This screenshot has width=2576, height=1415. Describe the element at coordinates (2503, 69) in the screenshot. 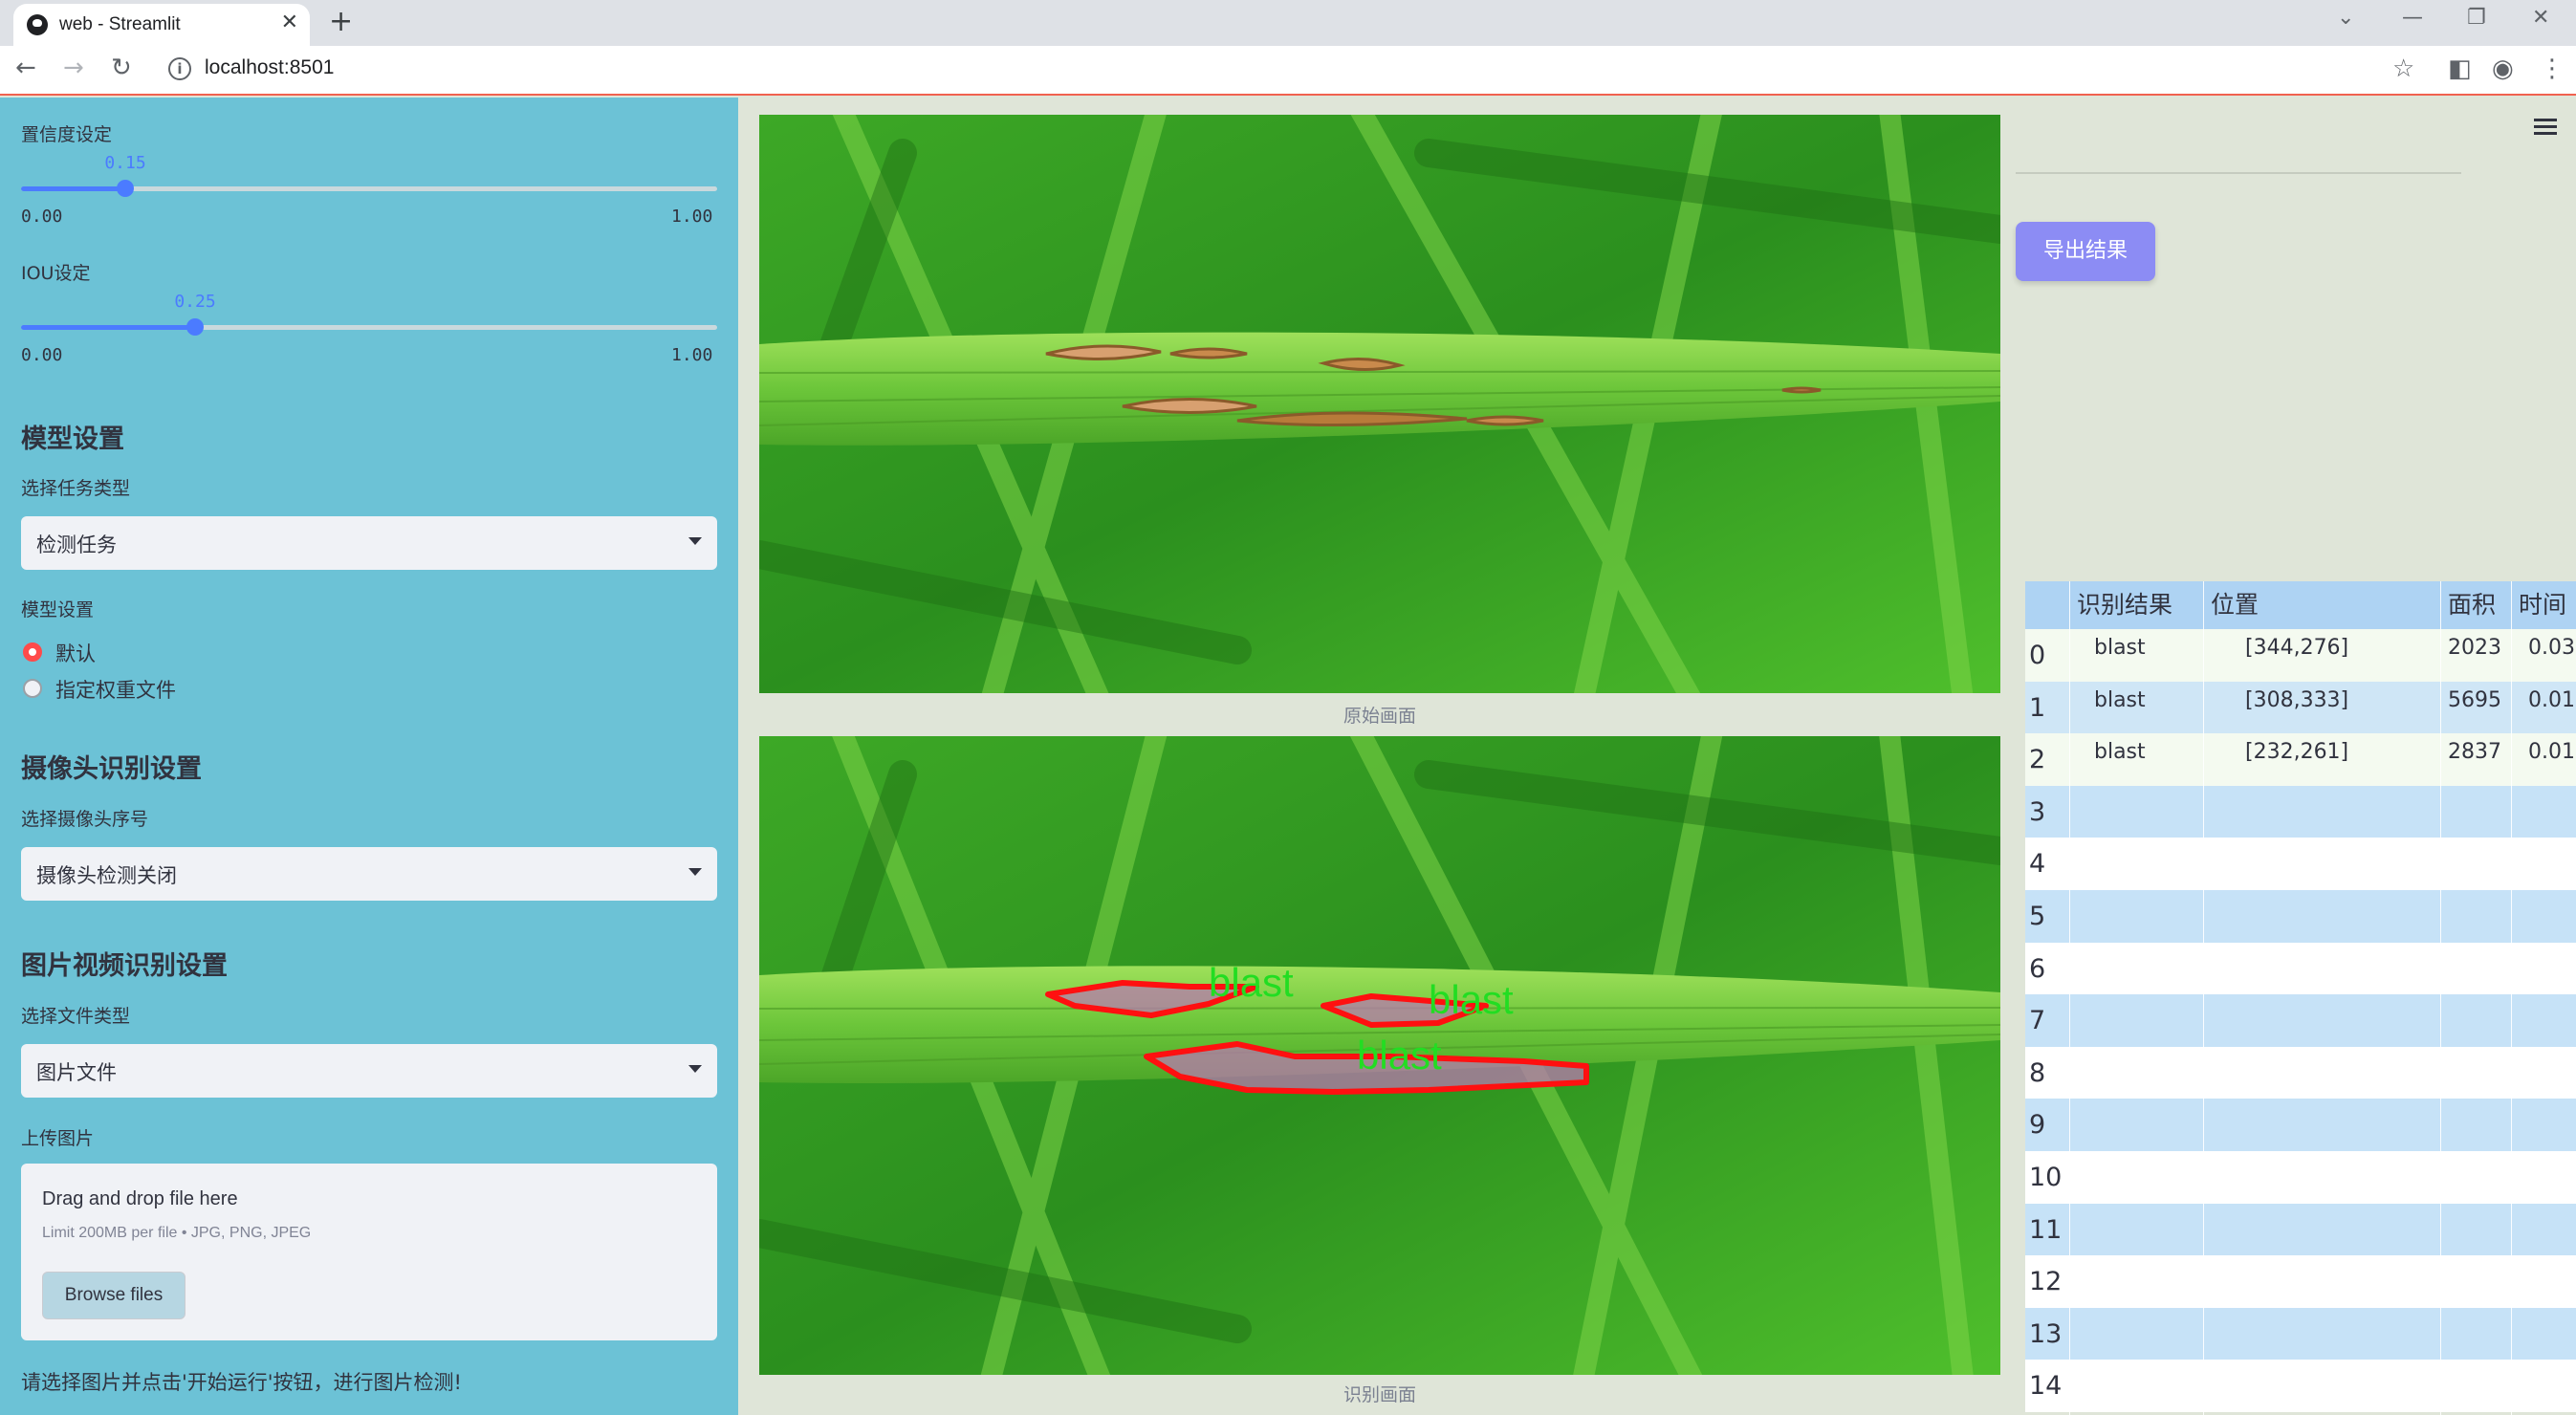

I see `profile-avatar-icon: ◉` at that location.